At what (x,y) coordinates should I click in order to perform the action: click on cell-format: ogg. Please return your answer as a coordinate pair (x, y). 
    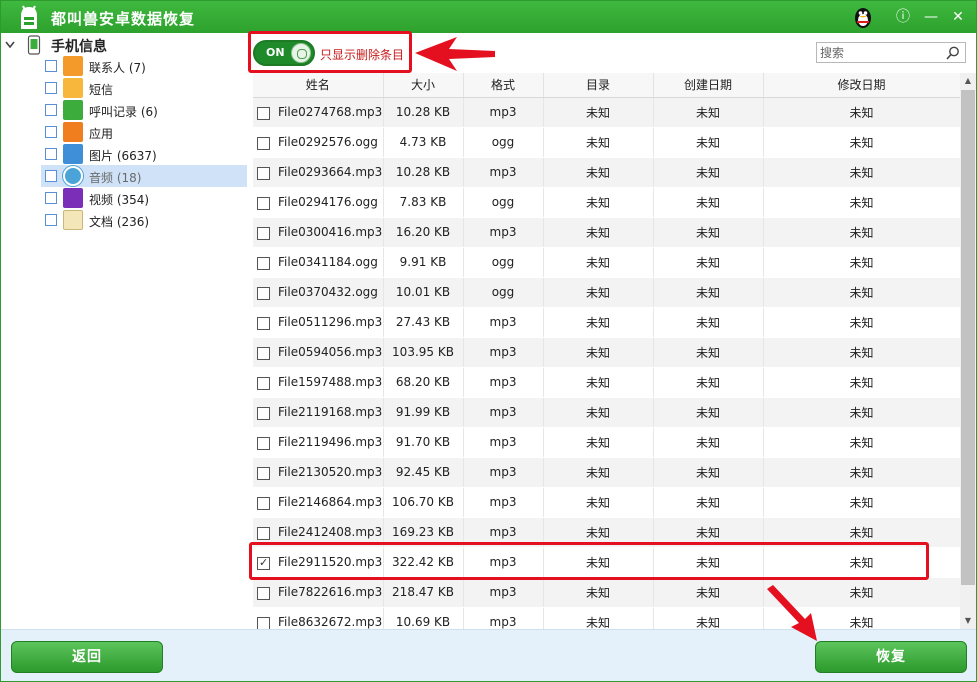
    Looking at the image, I should click on (503, 262).